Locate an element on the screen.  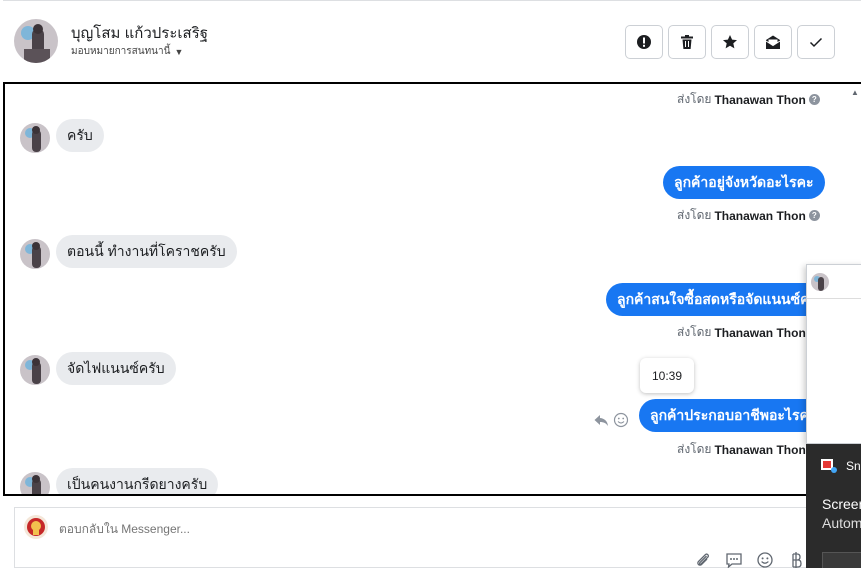
delete-button is located at coordinates (687, 42).